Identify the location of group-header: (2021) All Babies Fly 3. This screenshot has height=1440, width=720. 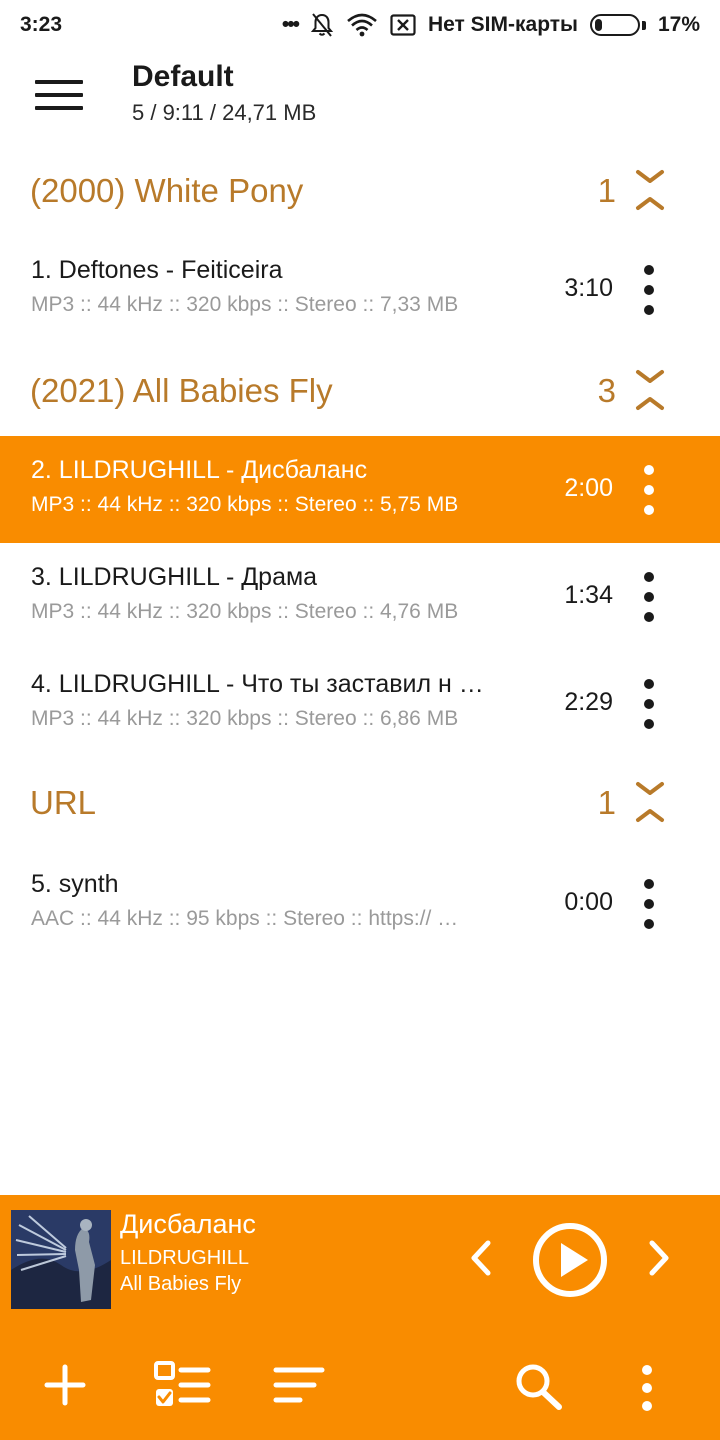
(360, 390).